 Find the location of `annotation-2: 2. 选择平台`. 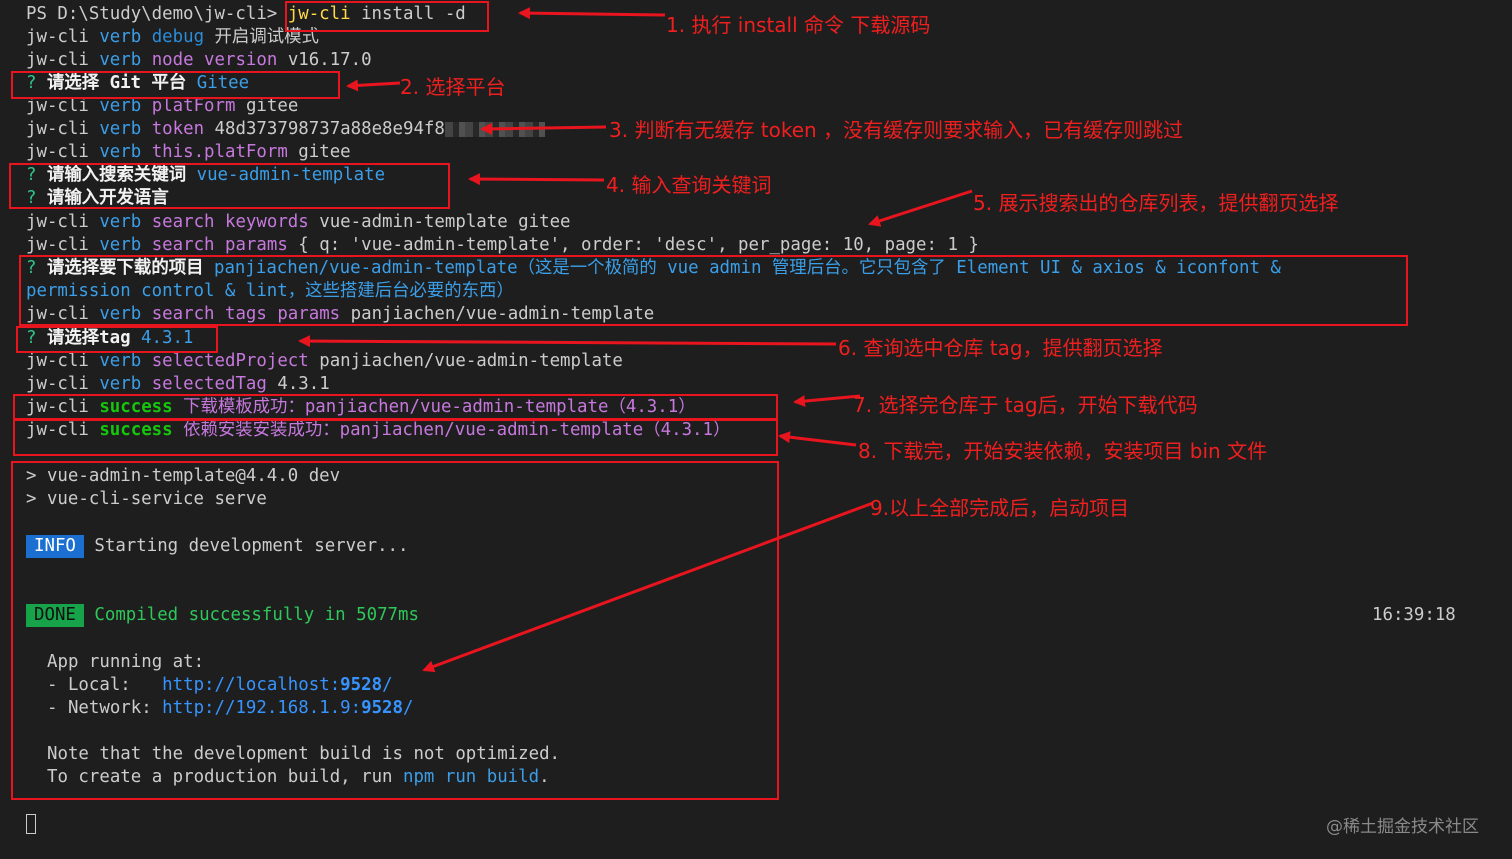

annotation-2: 2. 选择平台 is located at coordinates (453, 87).